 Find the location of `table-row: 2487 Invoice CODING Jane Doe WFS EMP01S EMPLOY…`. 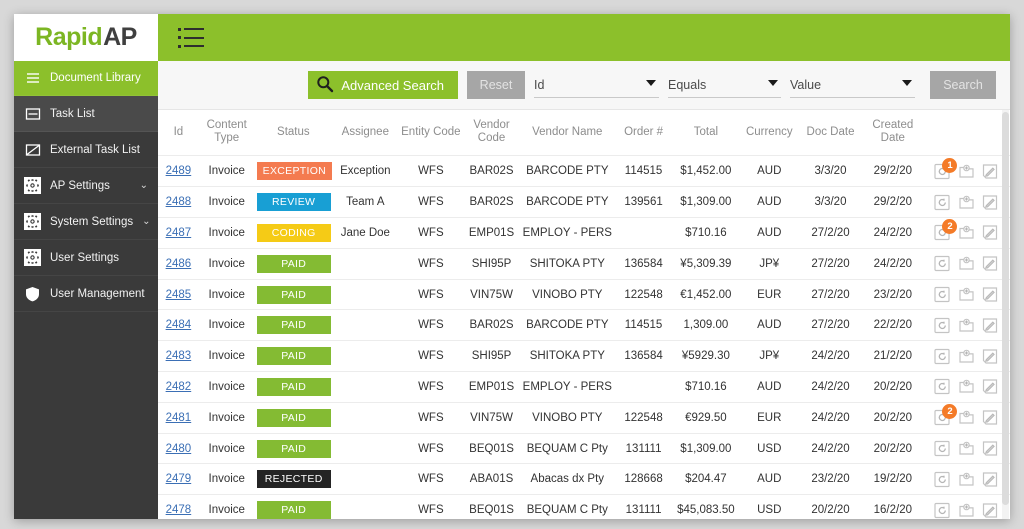

table-row: 2487 Invoice CODING Jane Doe WFS EMP01S EMPLOY… is located at coordinates (584, 233).